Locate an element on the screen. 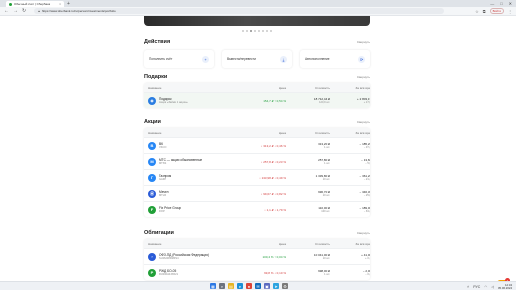 This screenshot has height=290, width=516. settings-icon: ⚙ is located at coordinates (285, 286).